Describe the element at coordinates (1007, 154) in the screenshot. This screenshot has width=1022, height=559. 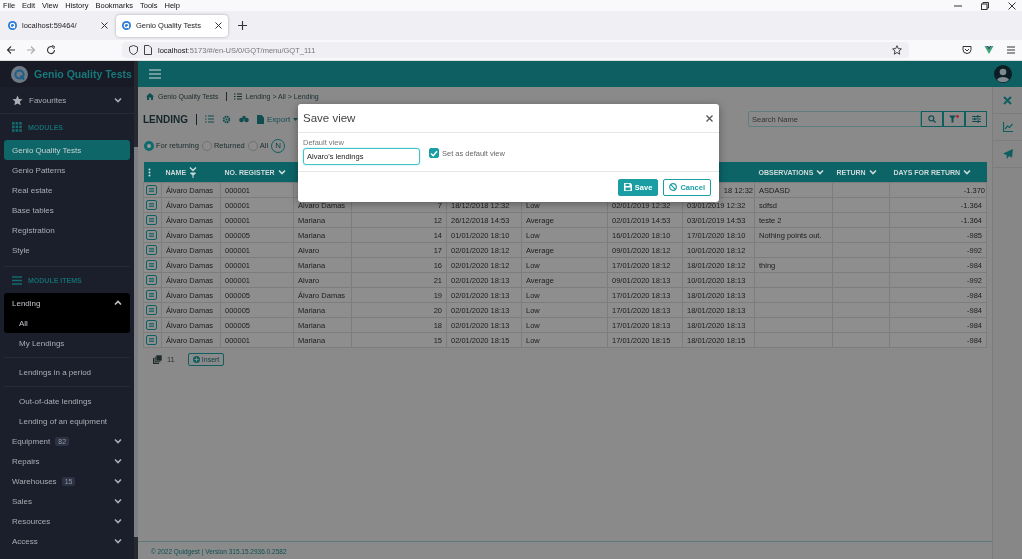
I see `send-icon` at that location.